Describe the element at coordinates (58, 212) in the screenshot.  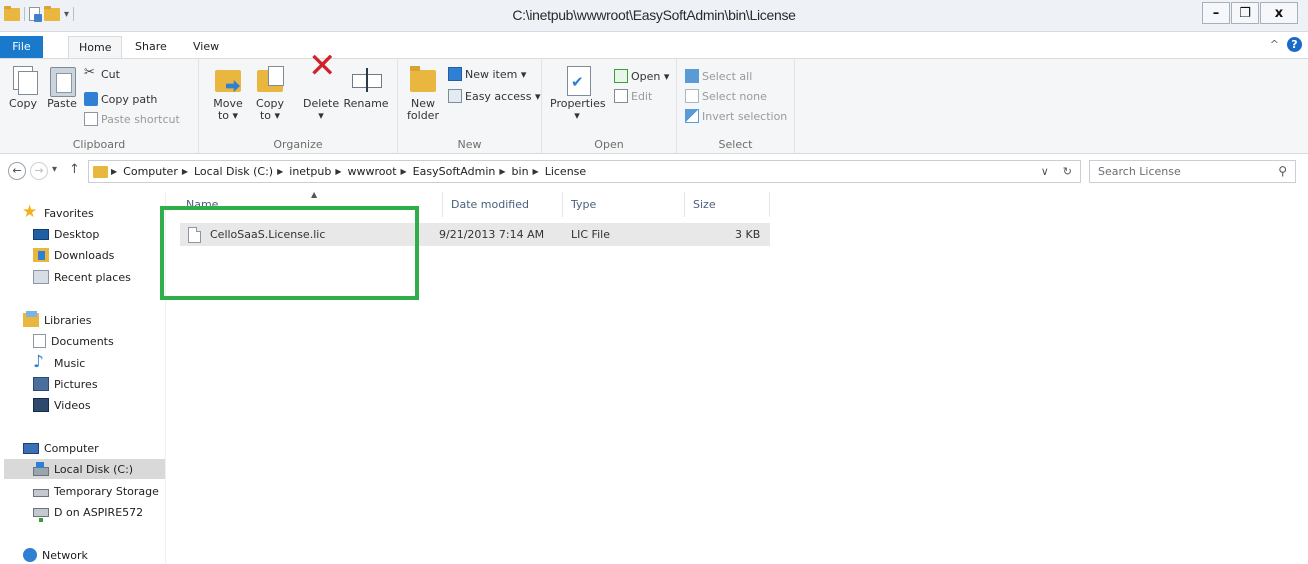
I see `nav-favorites: Favorites` at that location.